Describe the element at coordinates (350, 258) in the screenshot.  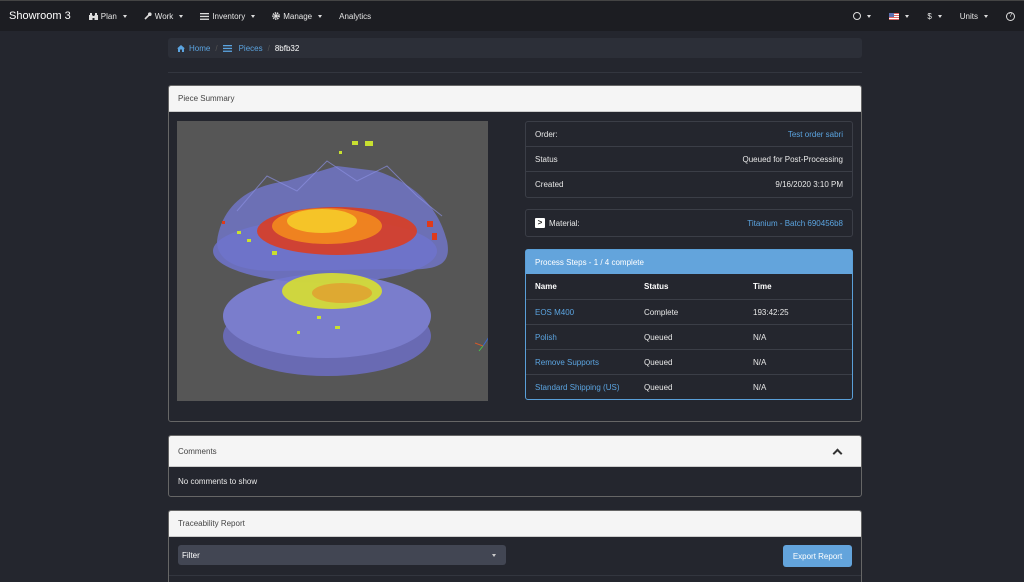
I see `model-render` at that location.